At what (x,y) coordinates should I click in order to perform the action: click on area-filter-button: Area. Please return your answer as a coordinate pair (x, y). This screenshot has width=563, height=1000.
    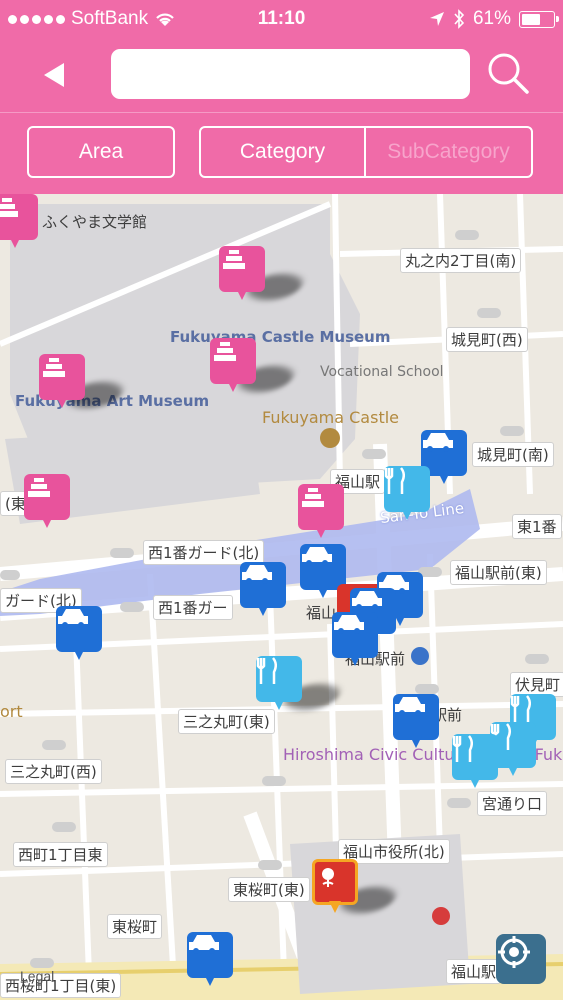
    Looking at the image, I should click on (101, 152).